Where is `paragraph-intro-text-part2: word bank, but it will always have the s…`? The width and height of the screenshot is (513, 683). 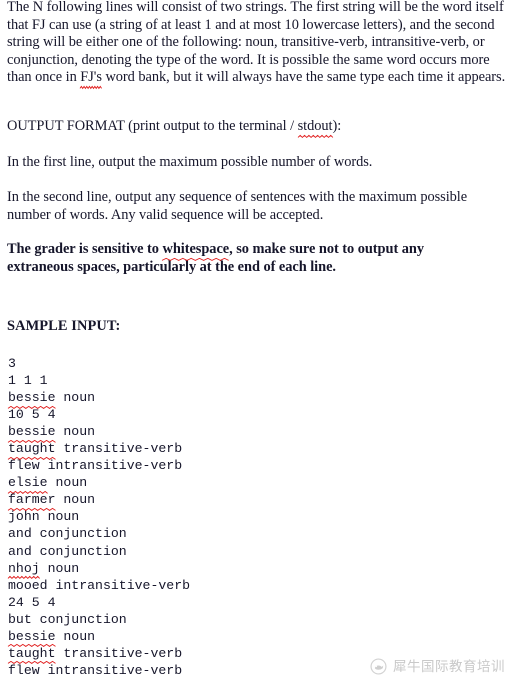
paragraph-intro-text-part2: word bank, but it will always have the s… is located at coordinates (303, 77).